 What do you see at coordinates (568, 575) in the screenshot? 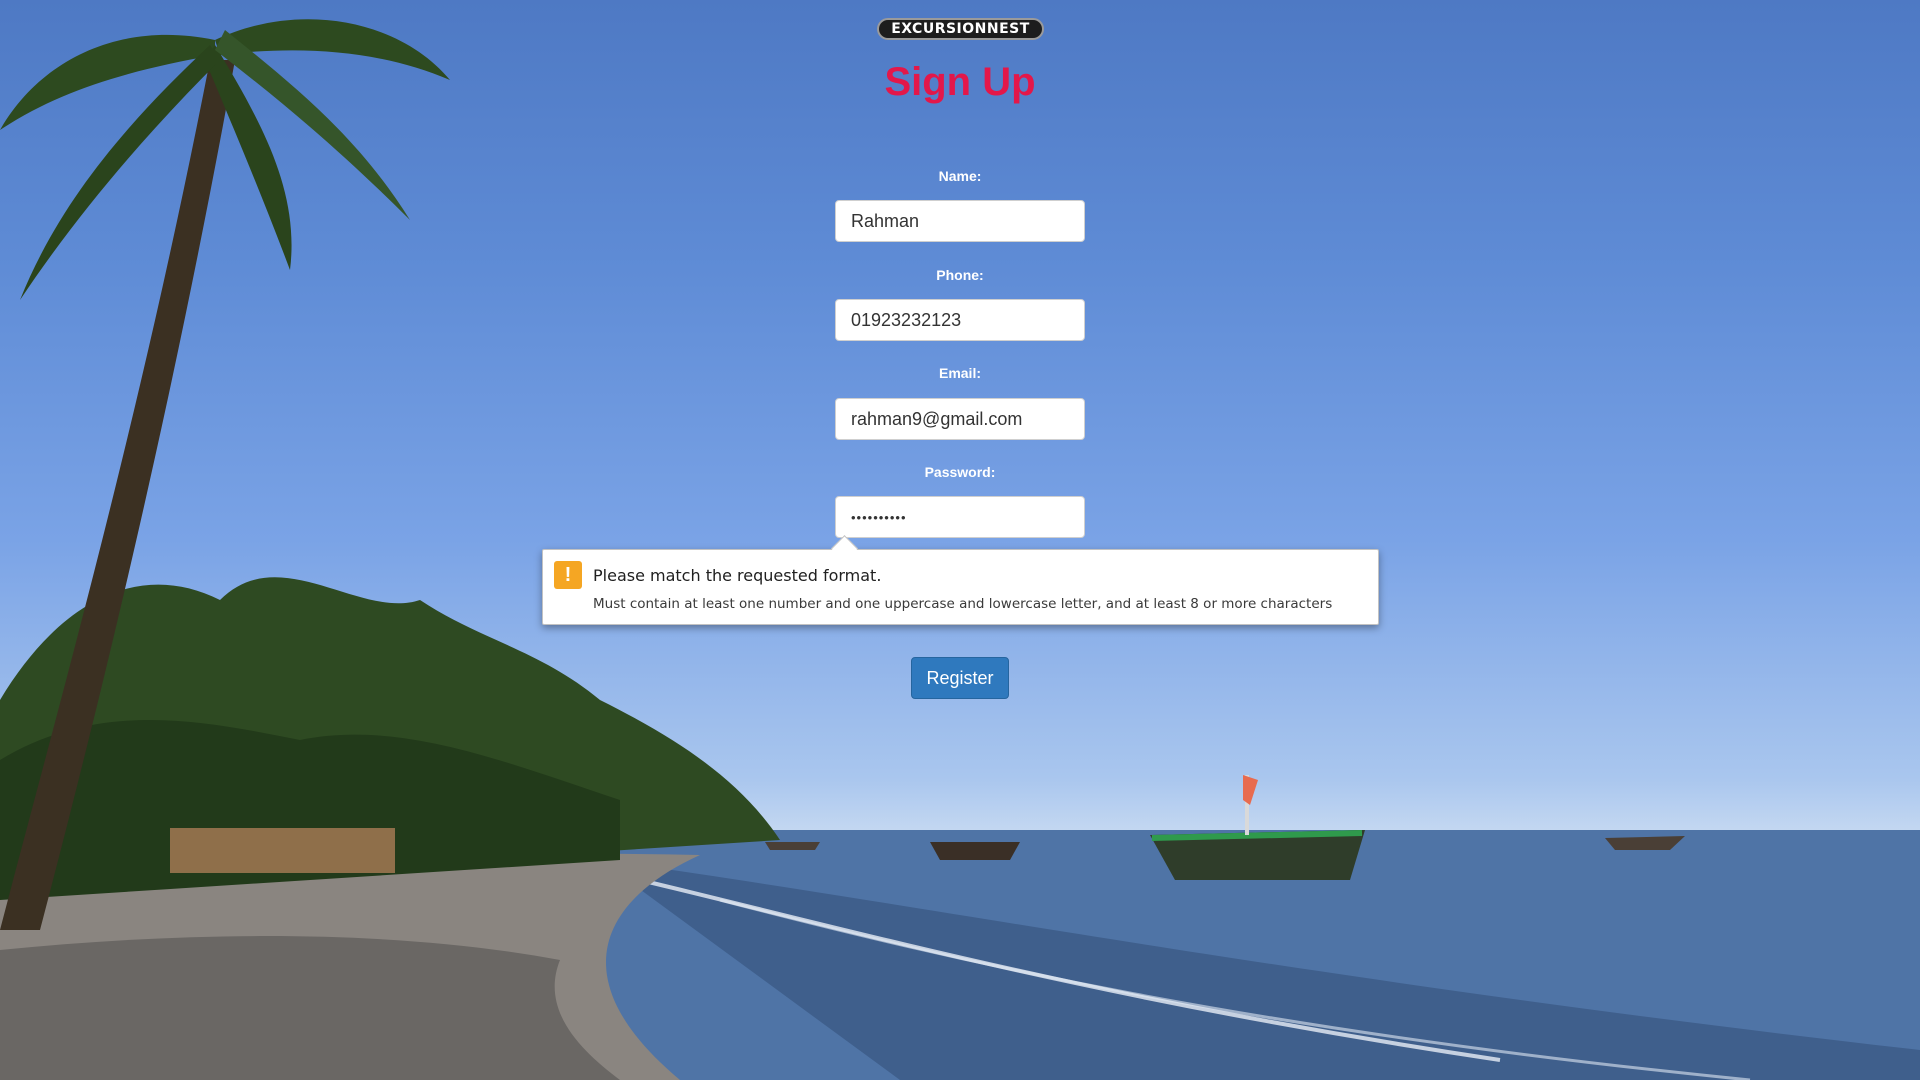
I see `warning-icon: !` at bounding box center [568, 575].